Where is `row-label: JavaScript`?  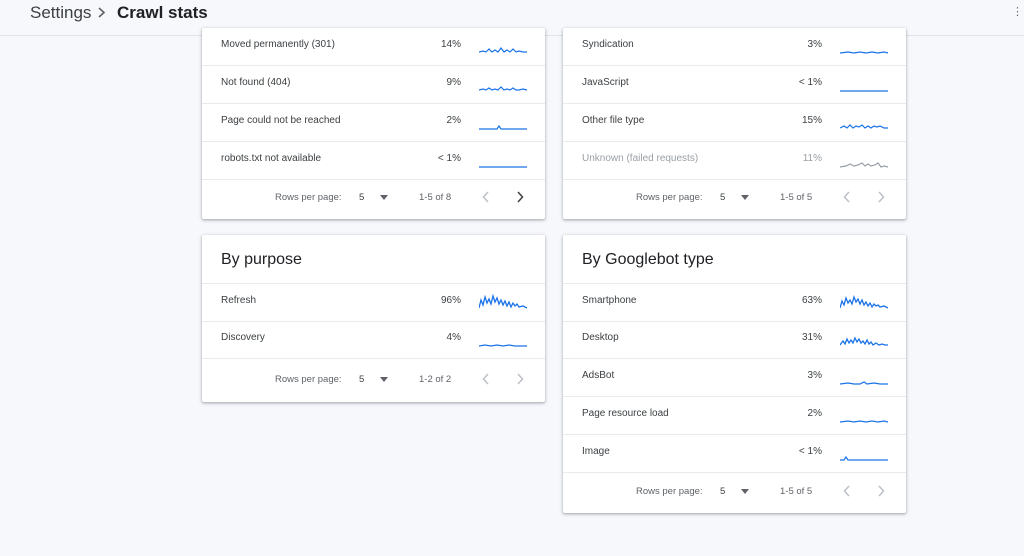 row-label: JavaScript is located at coordinates (605, 82).